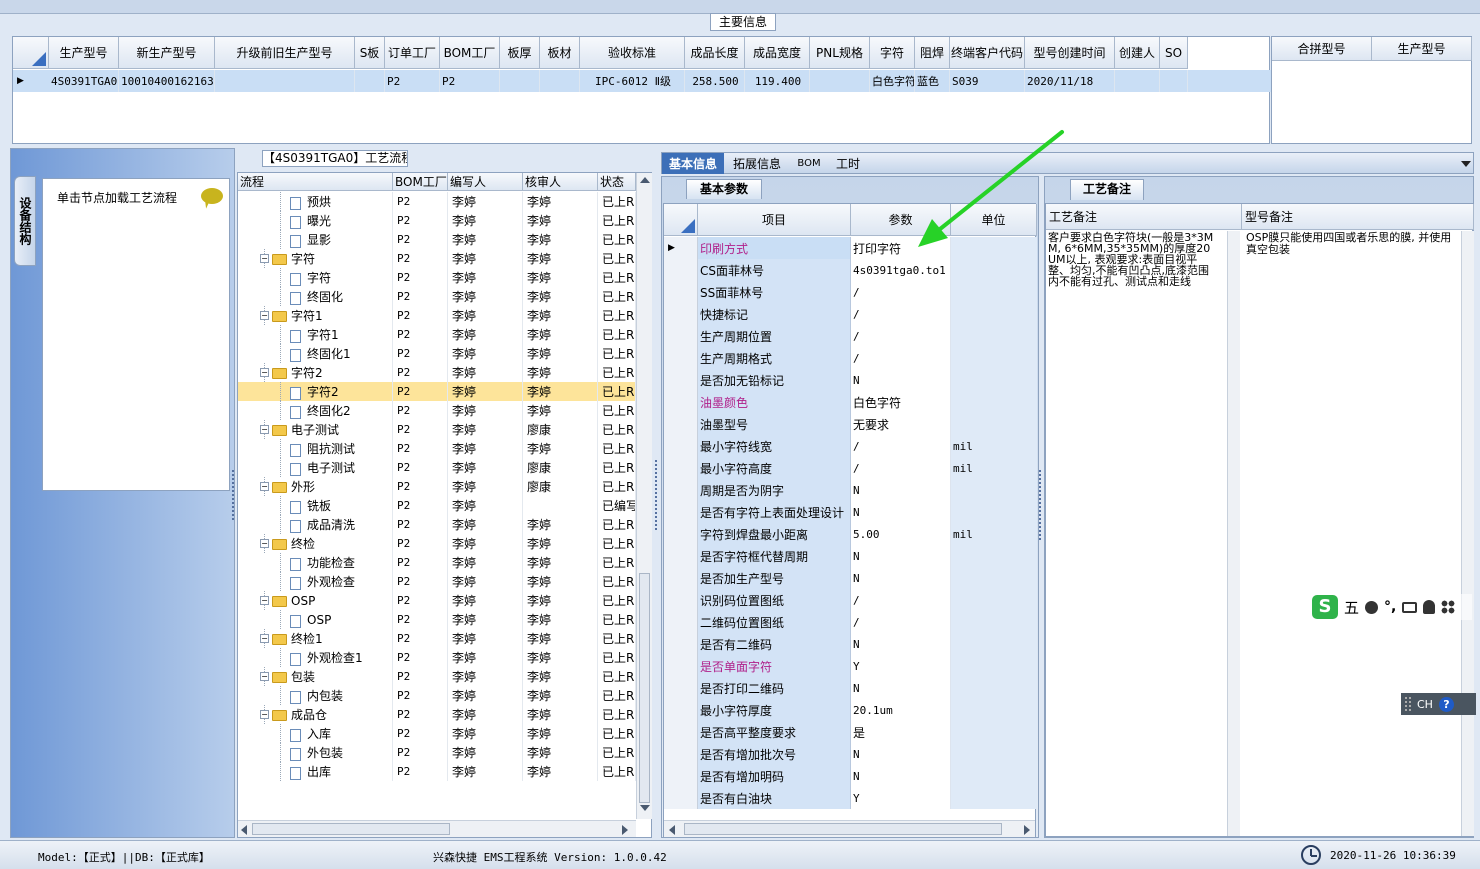  Describe the element at coordinates (136, 334) in the screenshot. I see `node-hint-box: 单击节点加载工艺流程` at that location.